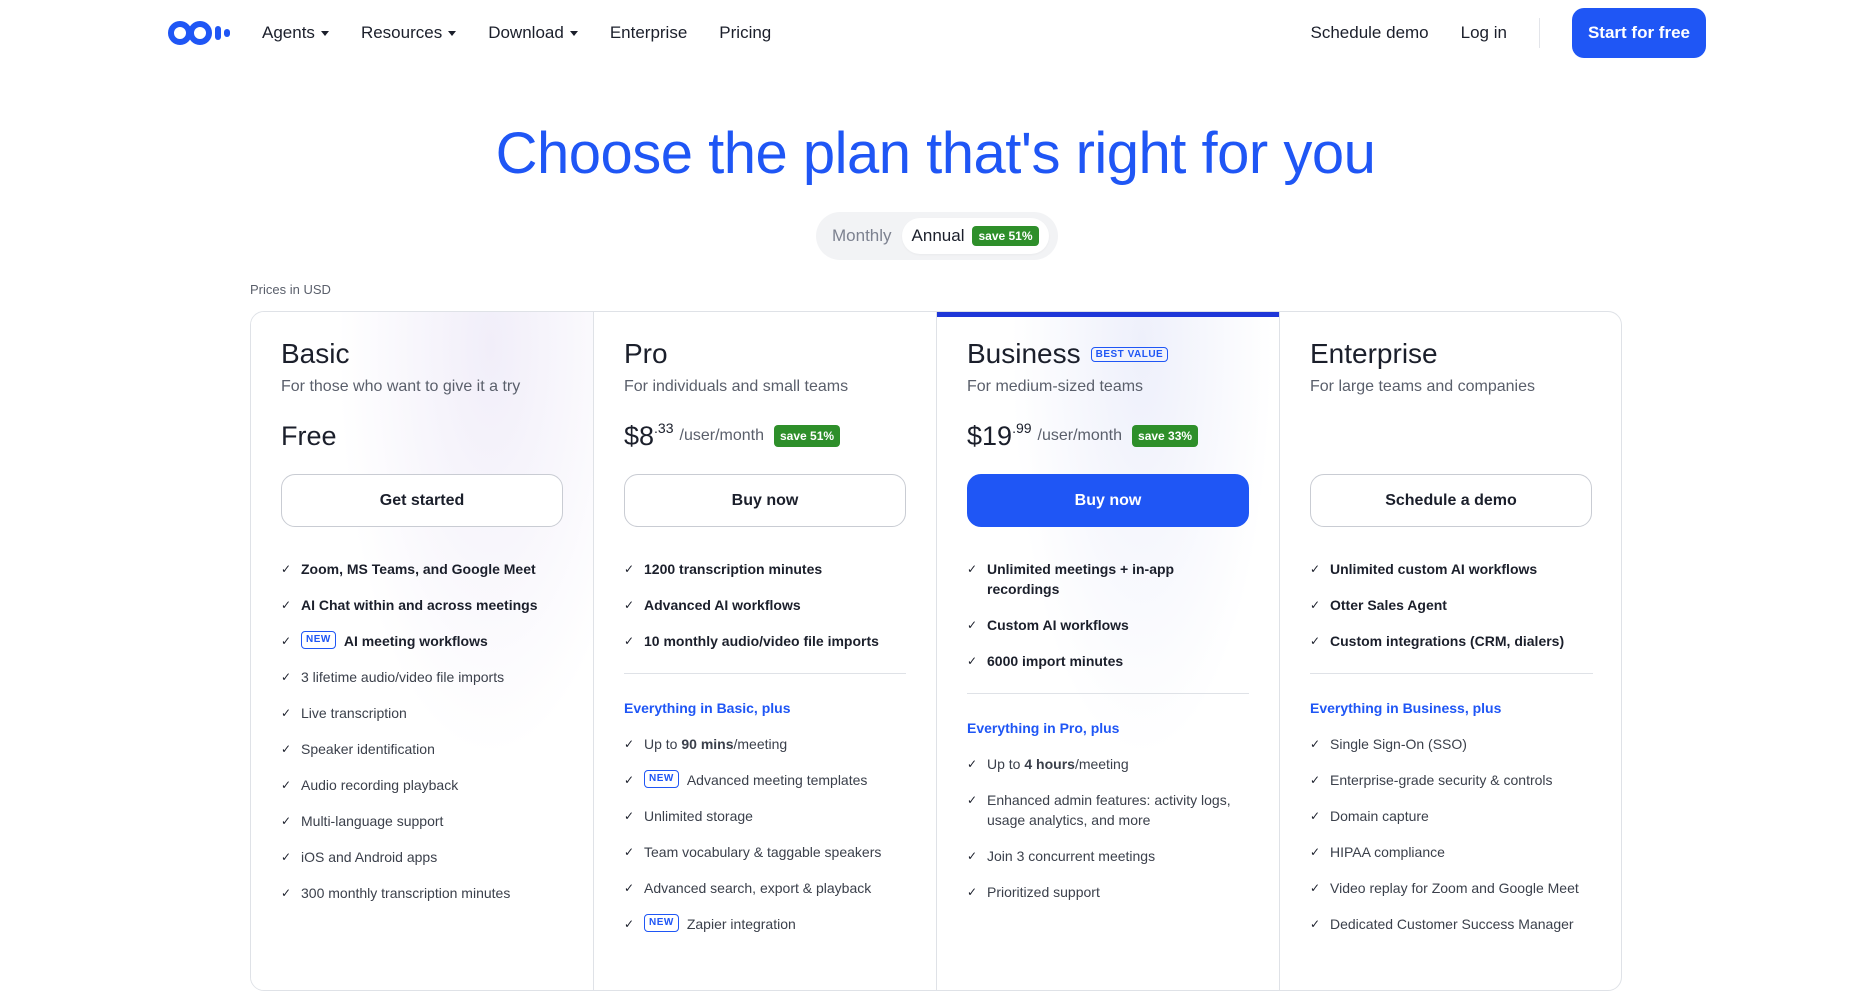 The height and width of the screenshot is (1002, 1871). I want to click on feature-item: ✓ Domain capture, so click(1451, 816).